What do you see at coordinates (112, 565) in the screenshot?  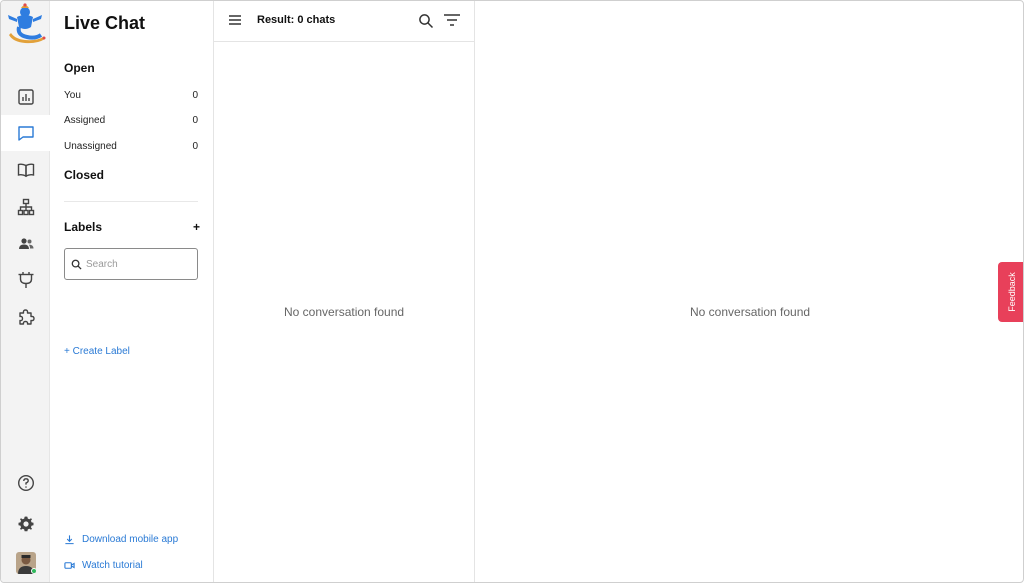 I see `watch-tutorial-label: Watch tutorial` at bounding box center [112, 565].